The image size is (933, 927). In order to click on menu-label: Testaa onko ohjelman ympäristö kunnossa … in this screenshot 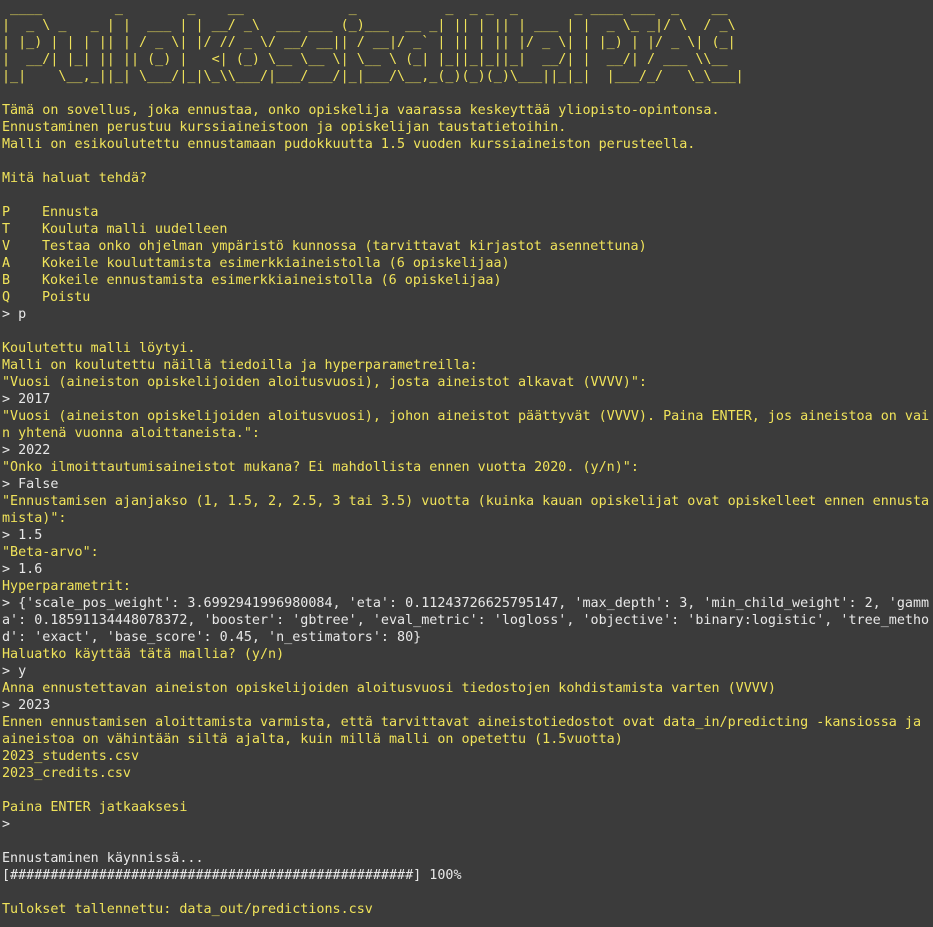, I will do `click(344, 246)`.